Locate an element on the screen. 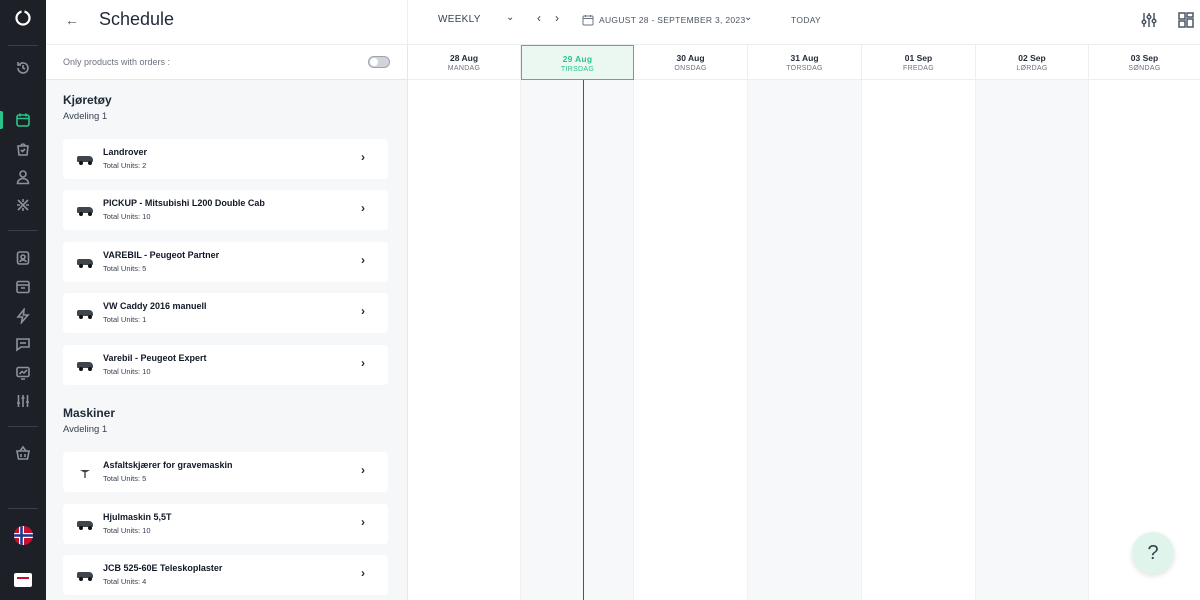  product-name: PICKUP - Mitsubishi L200 Double Cab is located at coordinates (184, 203).